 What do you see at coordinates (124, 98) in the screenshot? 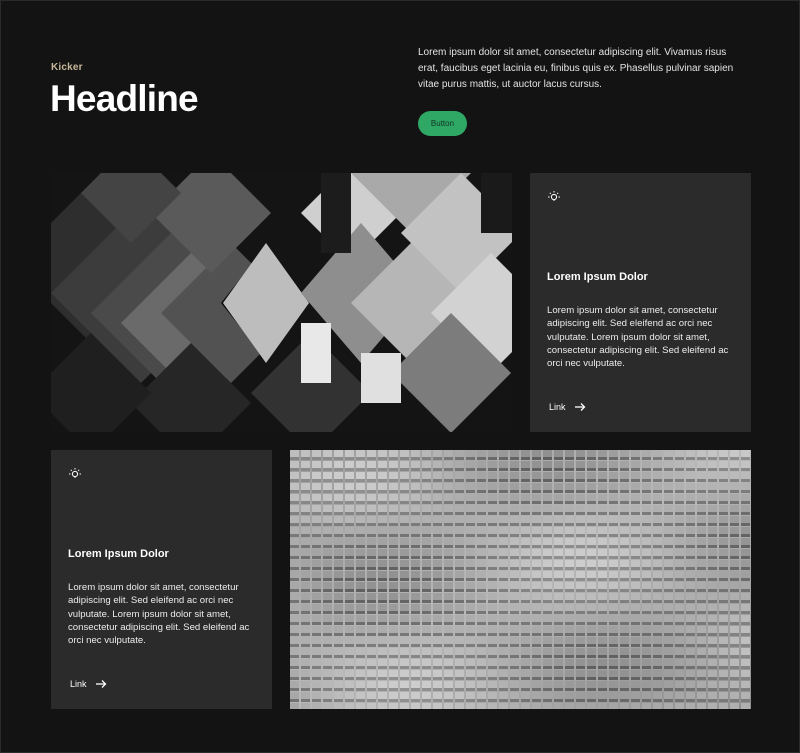
I see `headline: Headline` at bounding box center [124, 98].